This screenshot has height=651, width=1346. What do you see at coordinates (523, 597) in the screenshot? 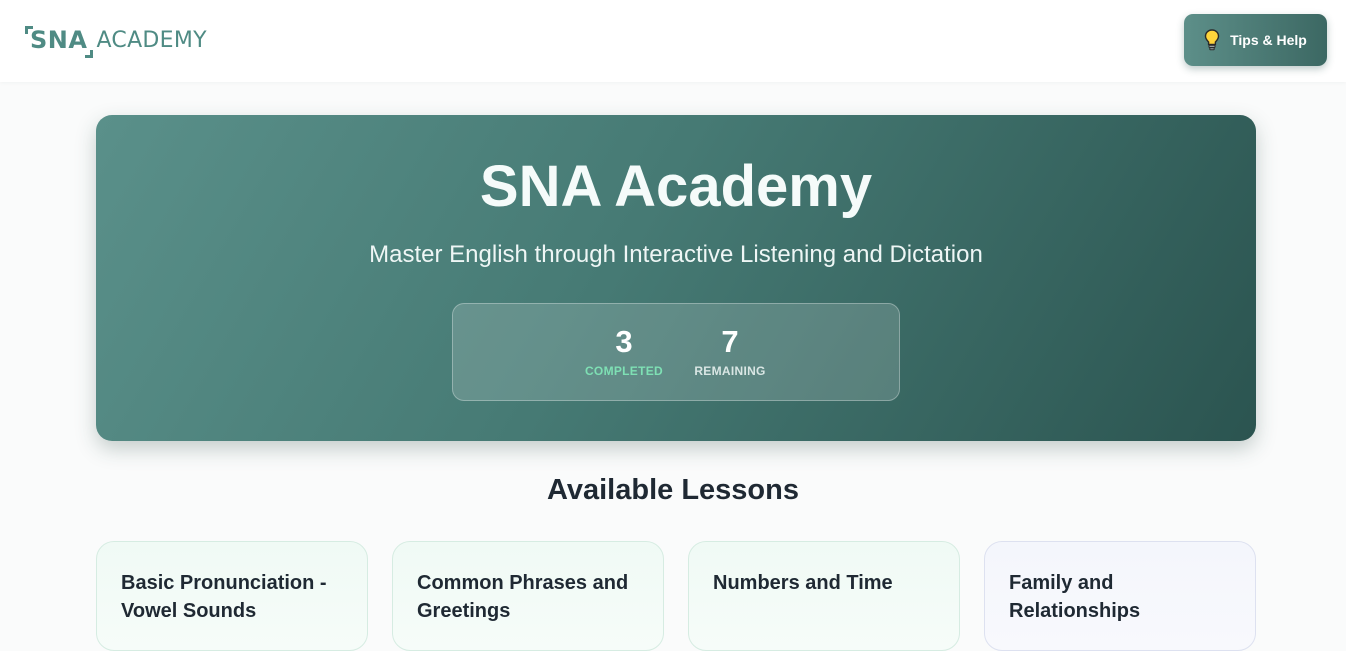
I see `lesson-card-title: Common Phrases and Greetings` at bounding box center [523, 597].